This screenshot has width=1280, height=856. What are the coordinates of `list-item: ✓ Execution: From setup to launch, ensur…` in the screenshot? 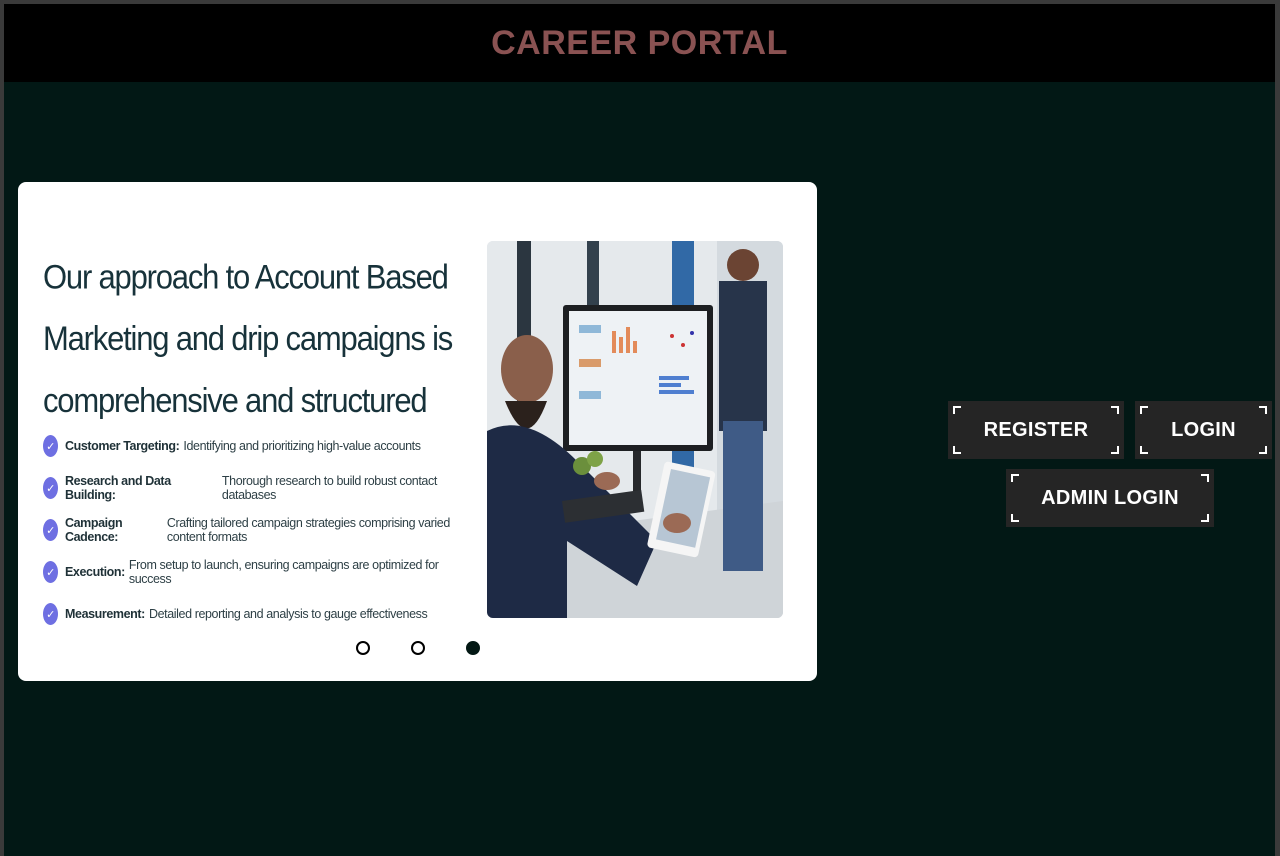 It's located at (263, 572).